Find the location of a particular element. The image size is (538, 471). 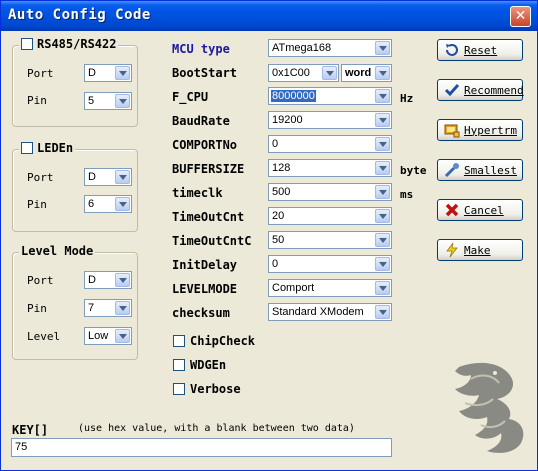

checksum-select: Standard XModem is located at coordinates (330, 312).